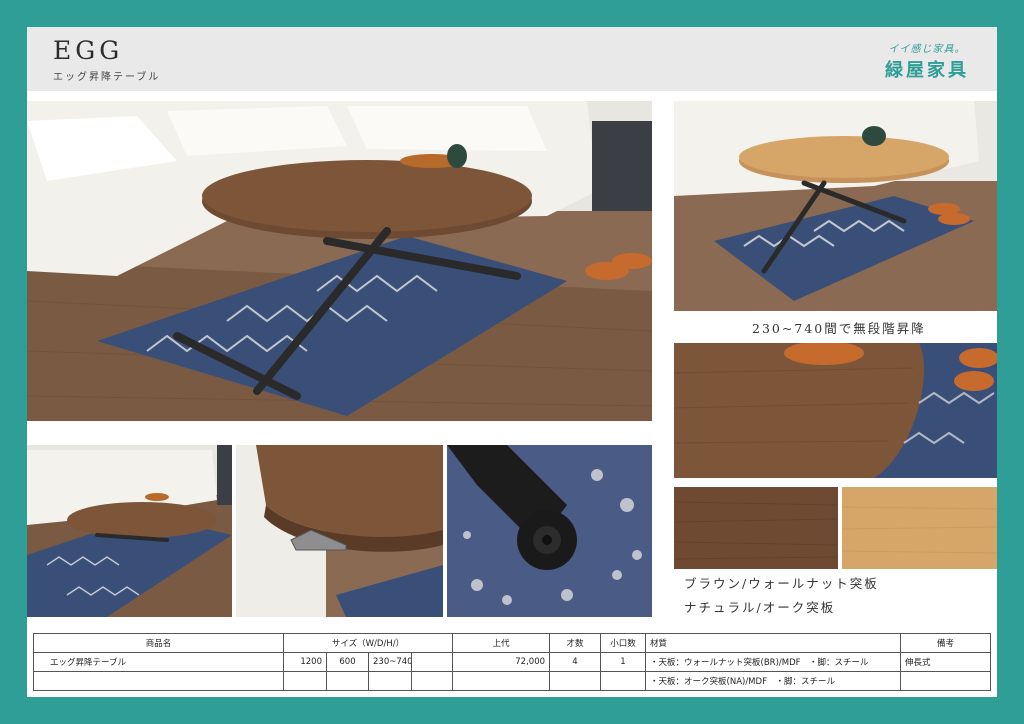 The height and width of the screenshot is (724, 1024). I want to click on cell-height, so click(390, 681).